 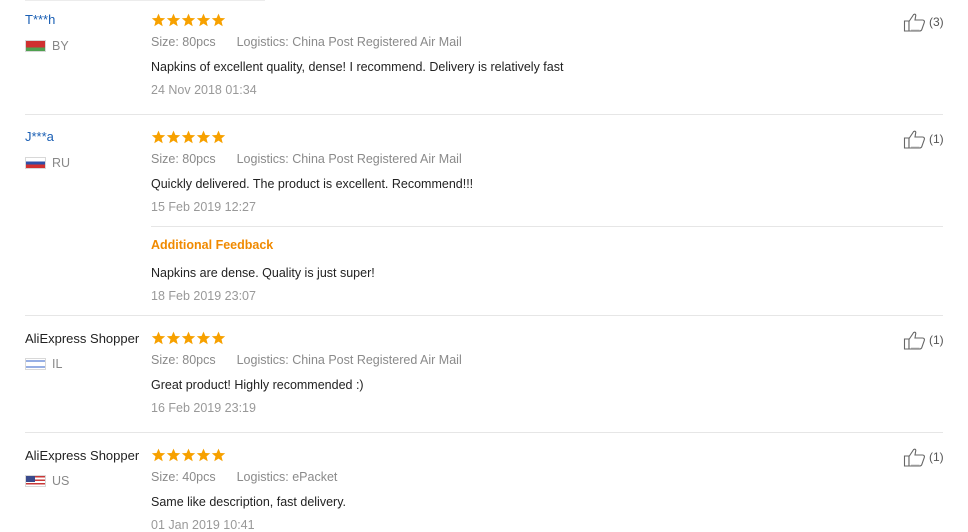 What do you see at coordinates (203, 408) in the screenshot?
I see `review-date: 16 Feb 2019 23:19` at bounding box center [203, 408].